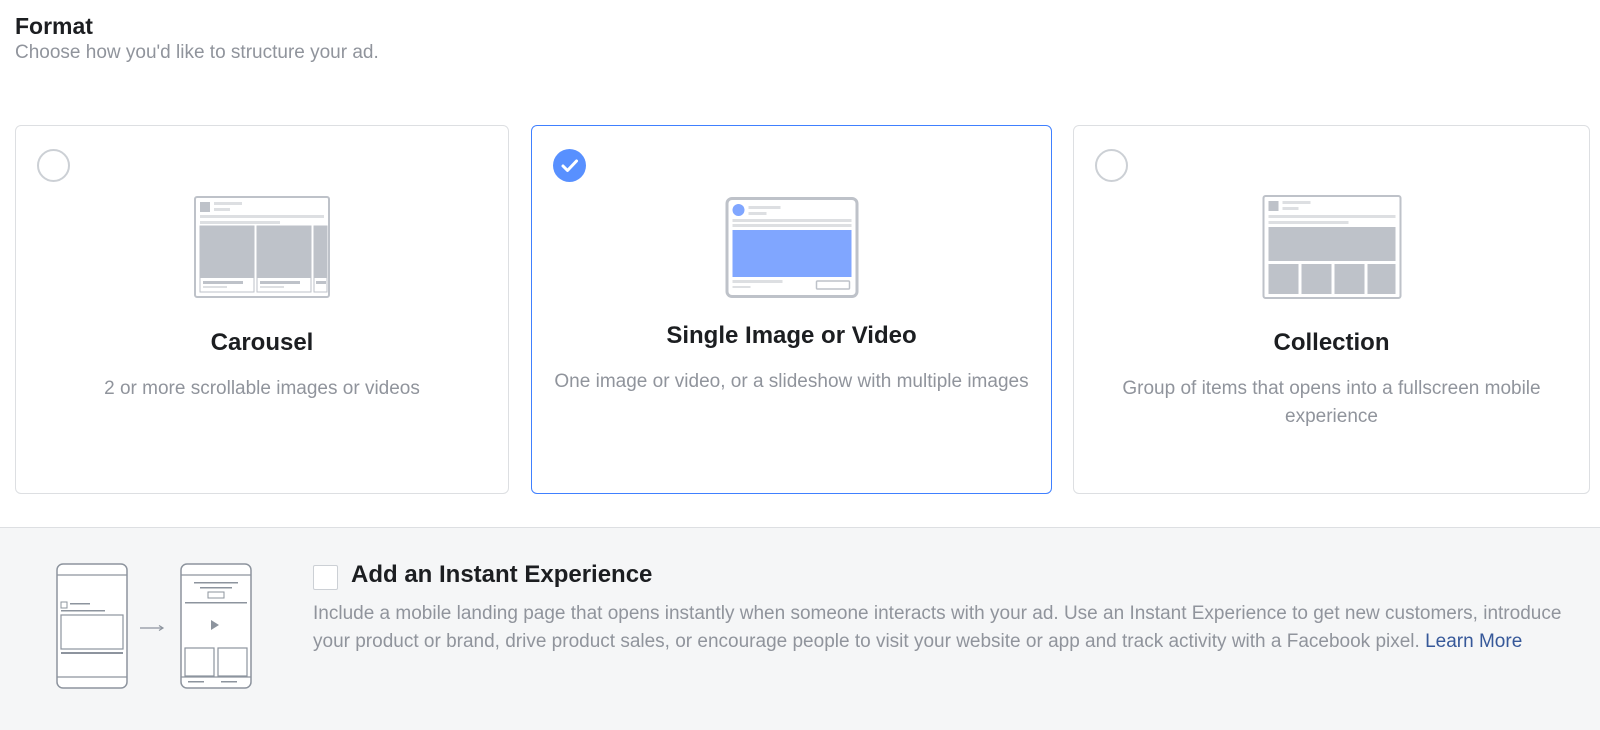 The height and width of the screenshot is (730, 1600). Describe the element at coordinates (262, 388) in the screenshot. I see `carousel-description: 2 or more scrollable images or videos` at that location.